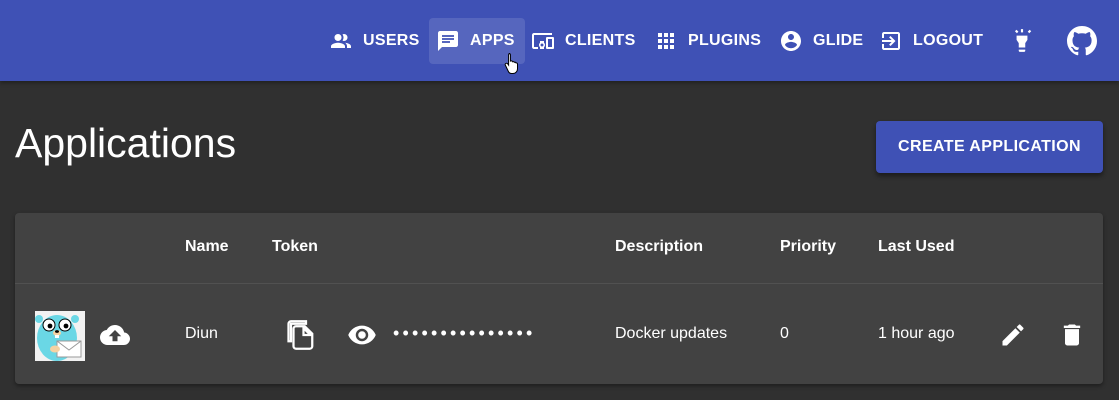  What do you see at coordinates (838, 40) in the screenshot?
I see `nav-glide-label: GLIDE` at bounding box center [838, 40].